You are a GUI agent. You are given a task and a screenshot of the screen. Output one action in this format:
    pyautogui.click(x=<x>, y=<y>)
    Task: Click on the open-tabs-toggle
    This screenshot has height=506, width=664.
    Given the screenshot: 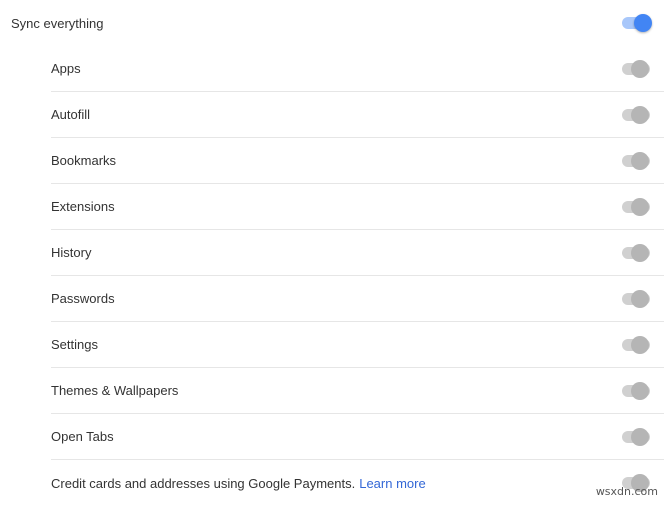 What is the action you would take?
    pyautogui.click(x=636, y=437)
    